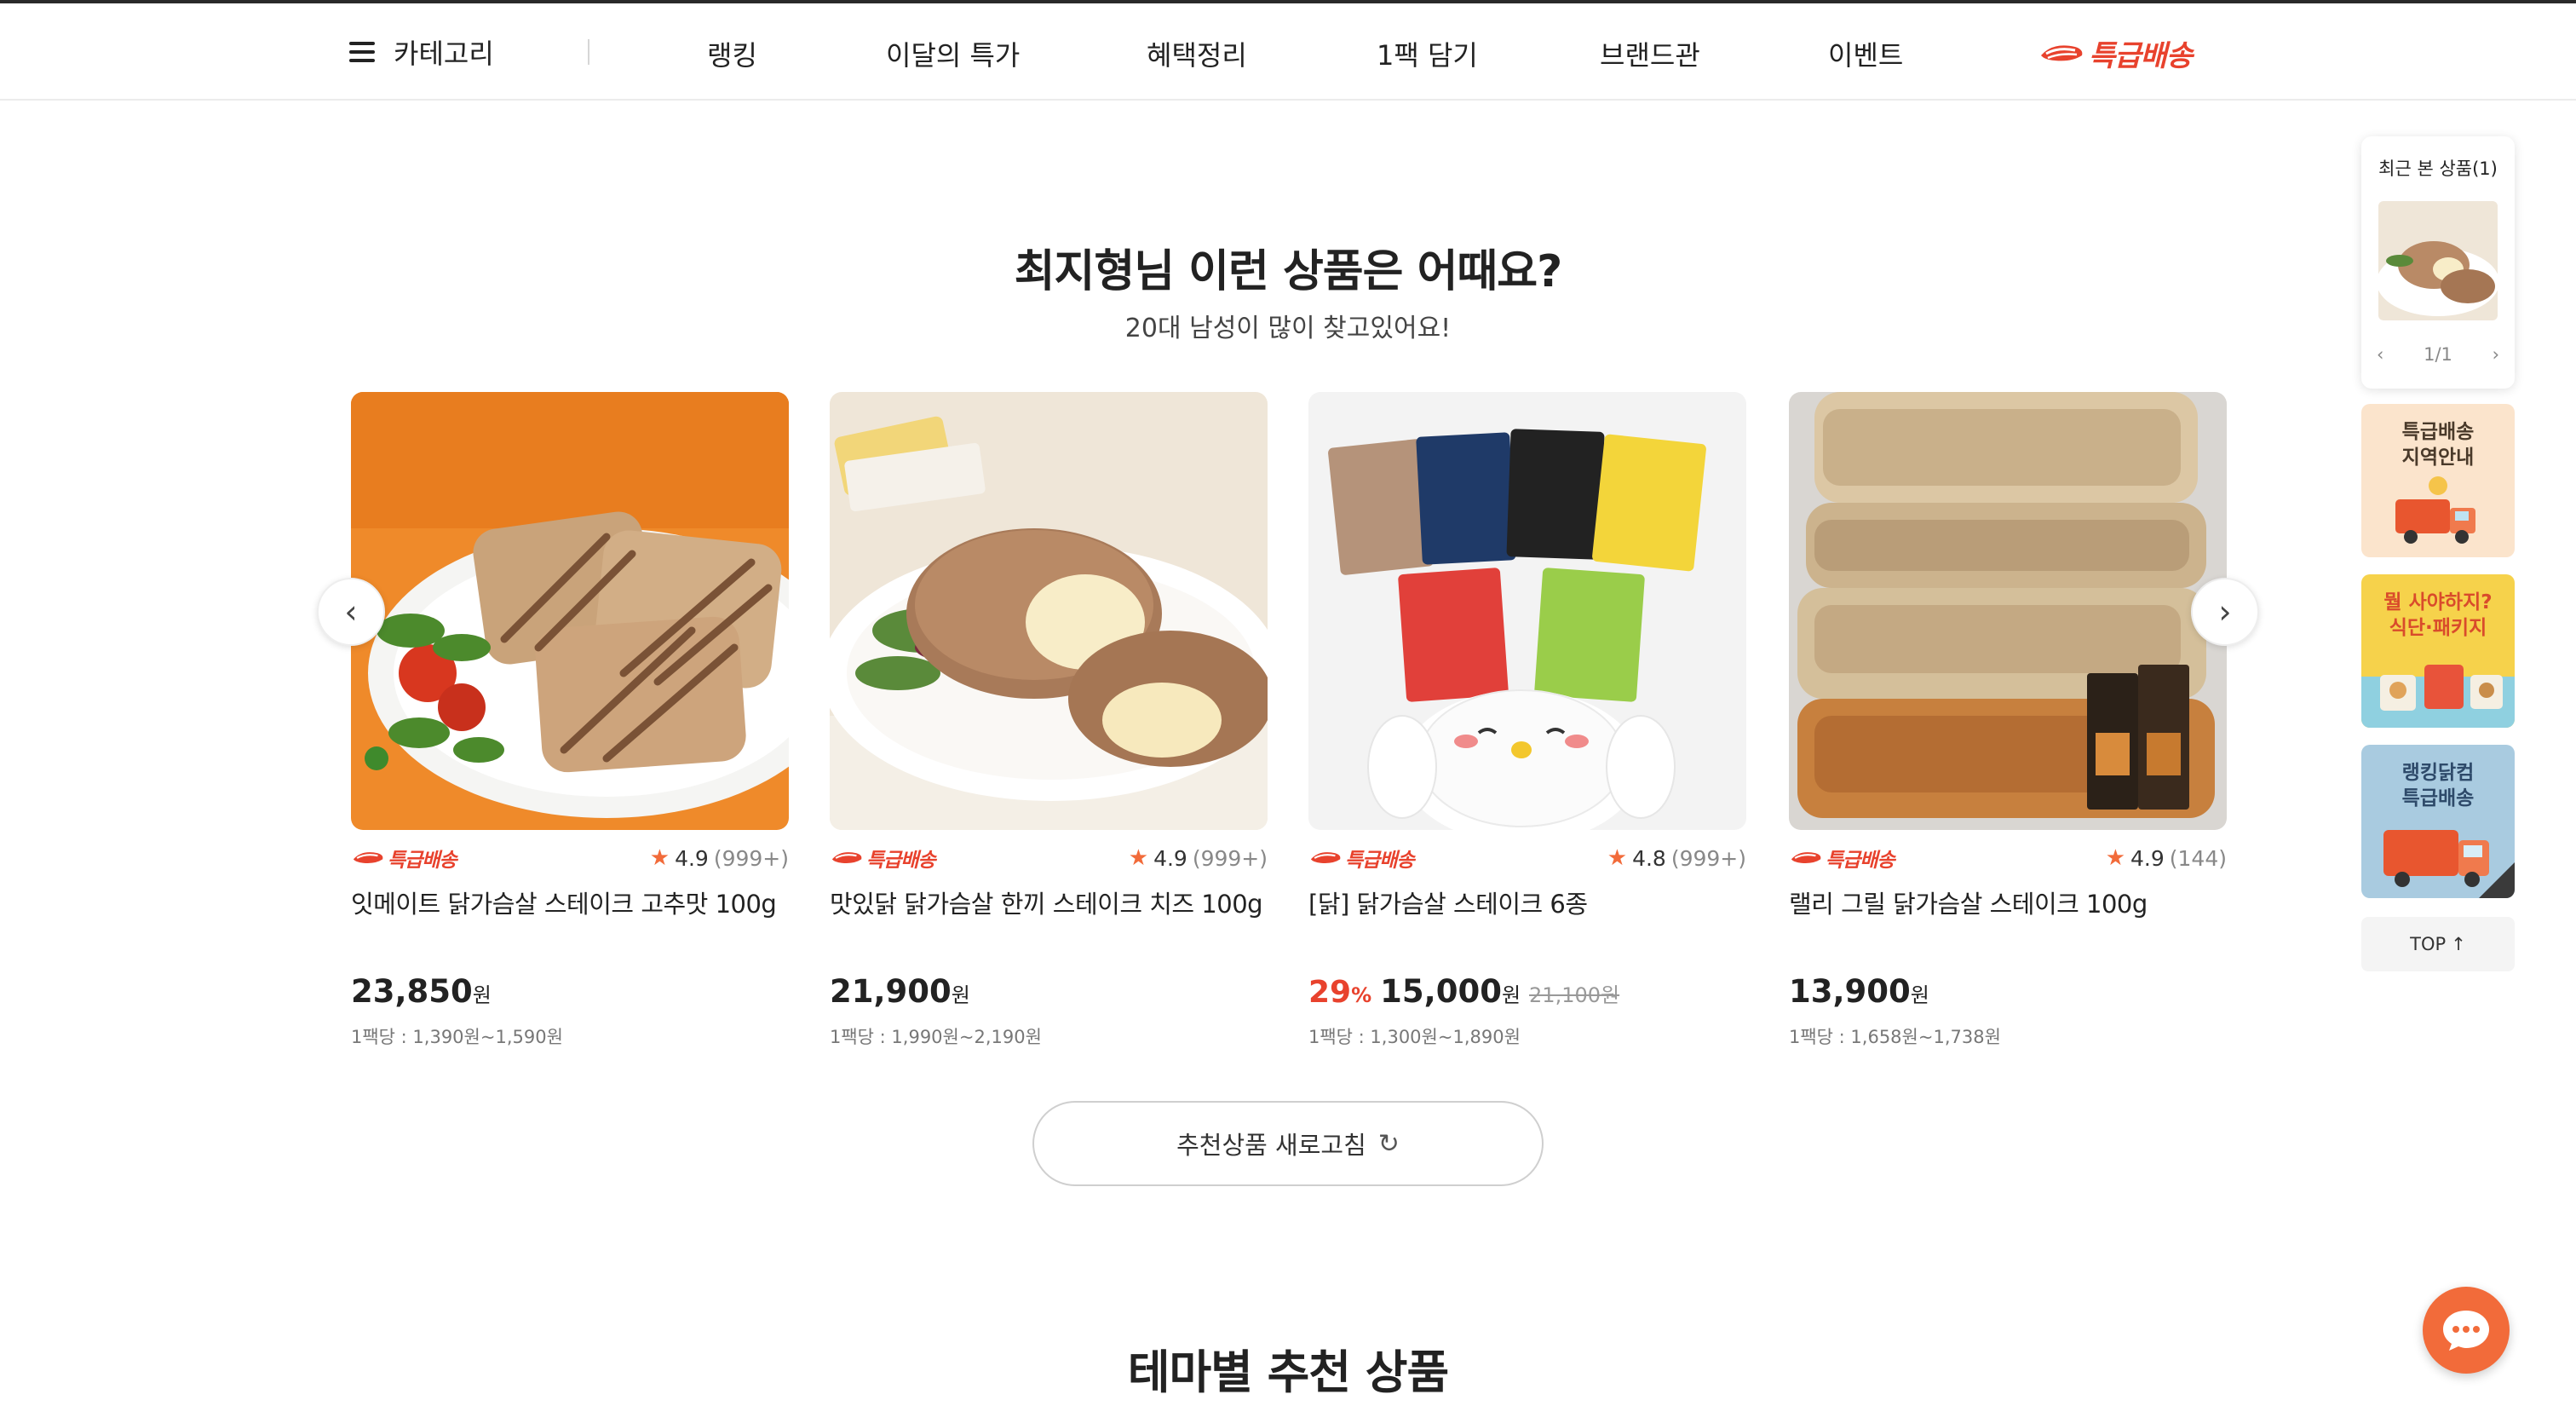 This screenshot has width=2576, height=1406. What do you see at coordinates (444, 53) in the screenshot?
I see `category-label: 카테고리` at bounding box center [444, 53].